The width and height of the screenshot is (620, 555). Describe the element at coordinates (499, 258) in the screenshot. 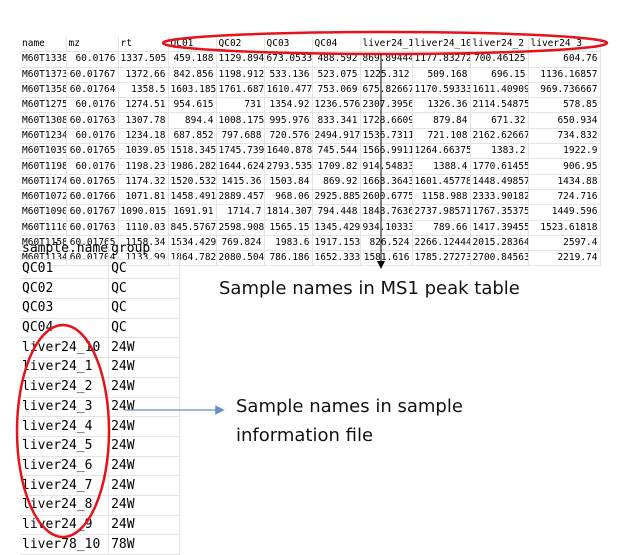

I see `table-cell: 2700.84563` at that location.